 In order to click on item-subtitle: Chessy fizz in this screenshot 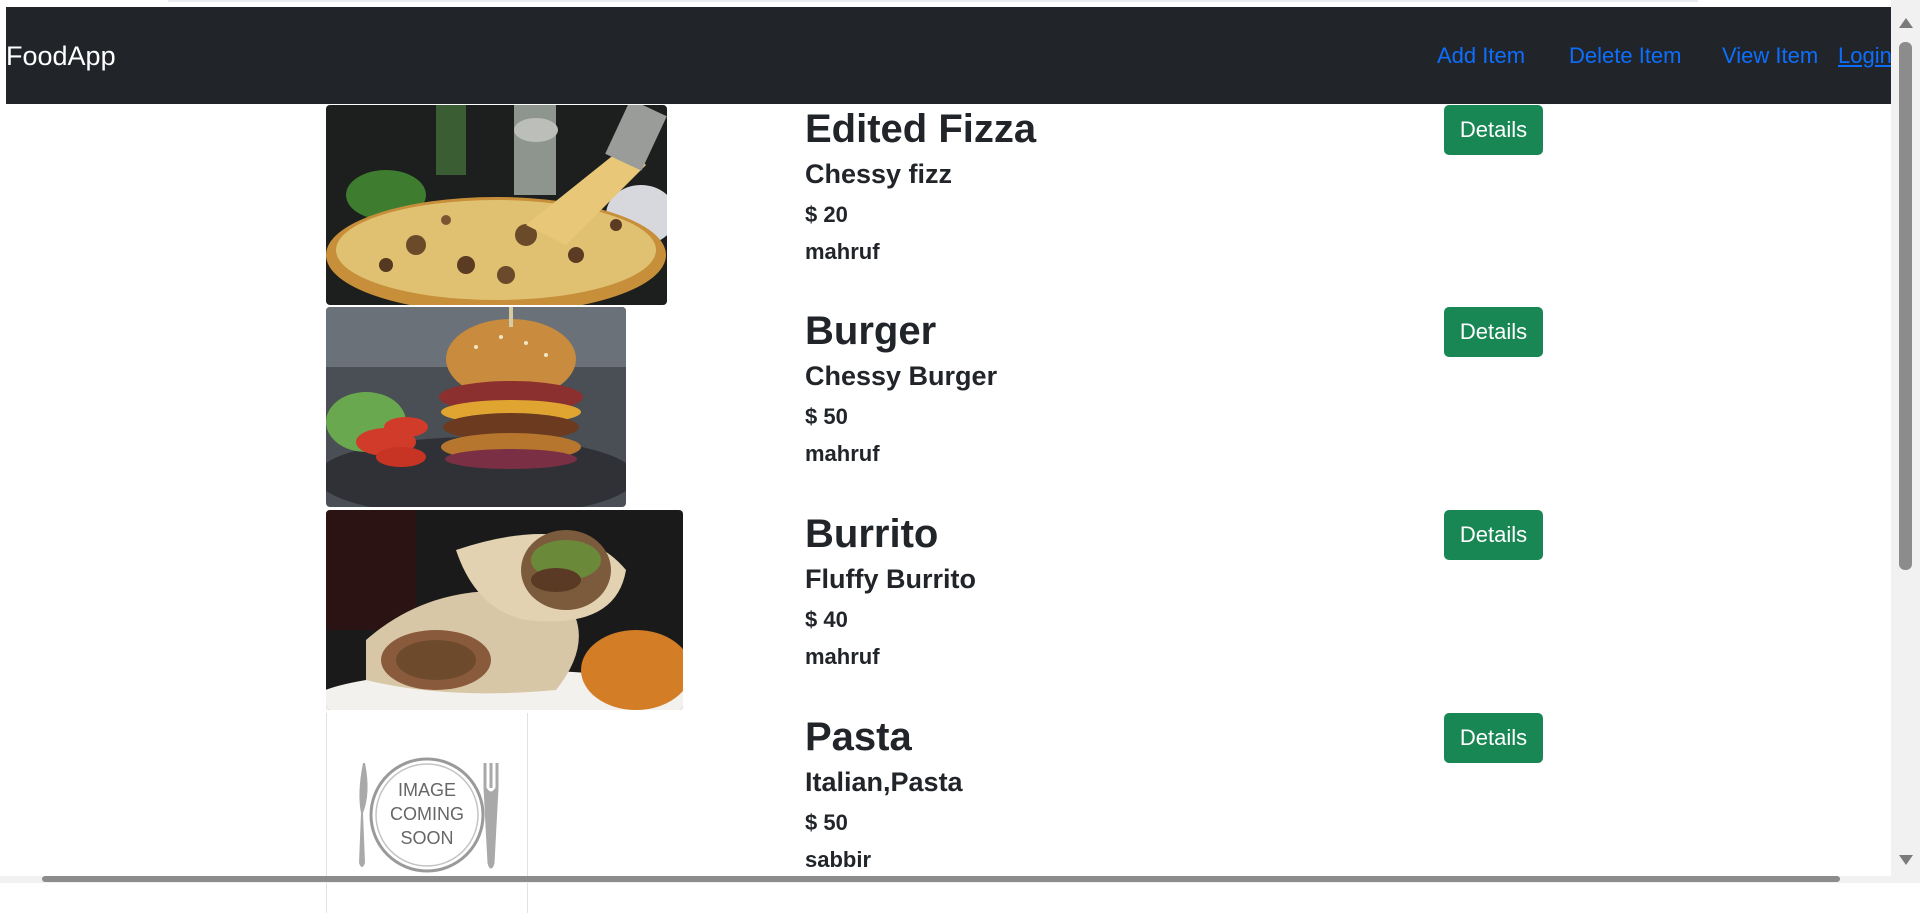, I will do `click(879, 174)`.